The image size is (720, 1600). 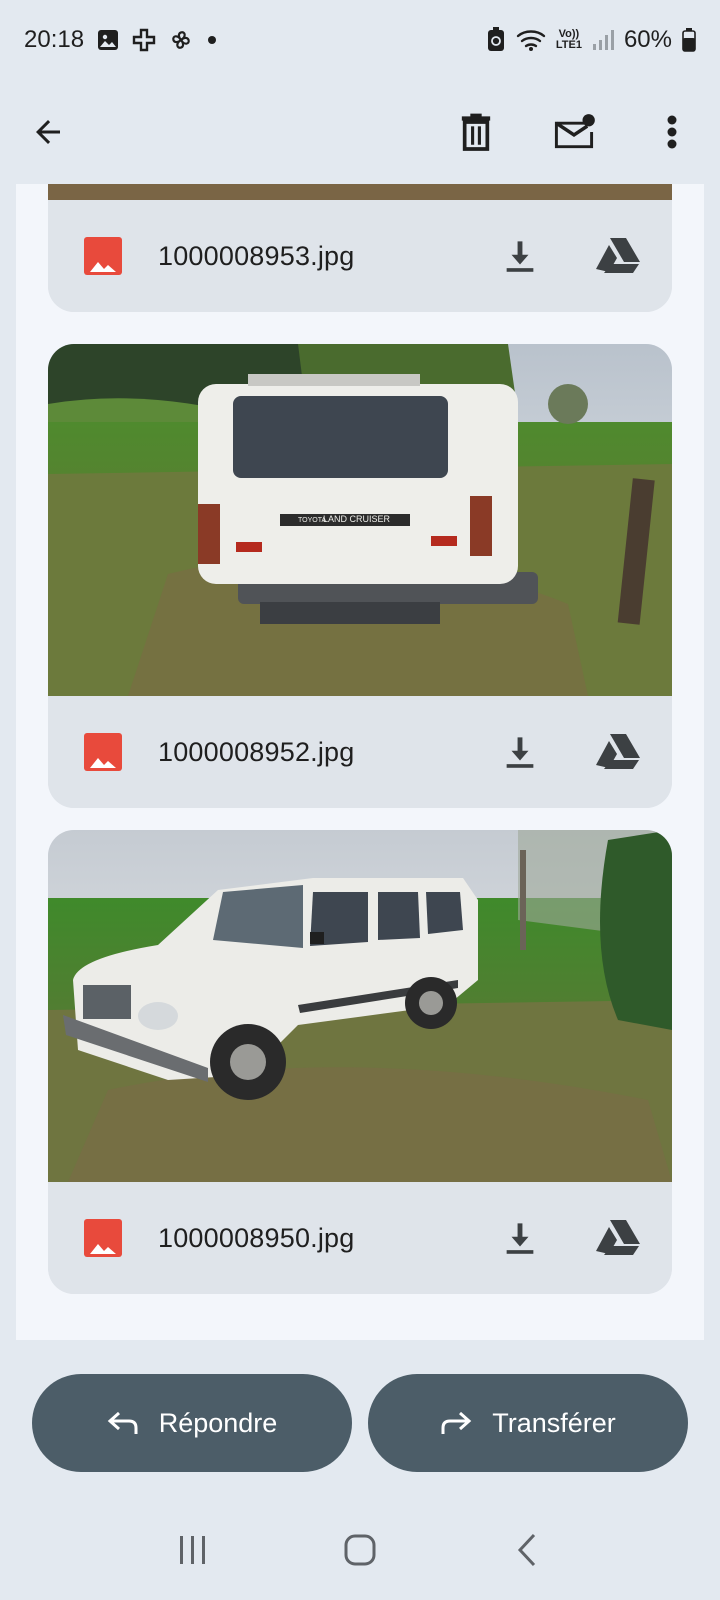 I want to click on wifi-icon, so click(x=531, y=40).